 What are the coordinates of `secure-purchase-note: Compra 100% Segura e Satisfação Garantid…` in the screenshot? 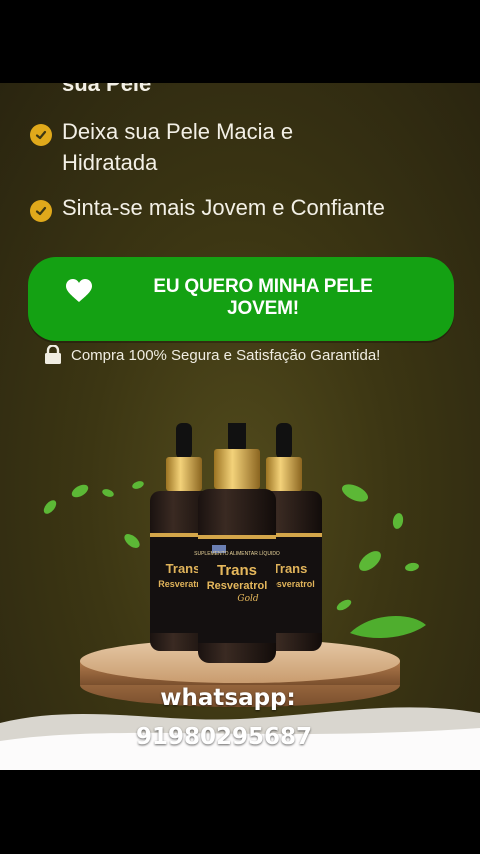 It's located at (212, 355).